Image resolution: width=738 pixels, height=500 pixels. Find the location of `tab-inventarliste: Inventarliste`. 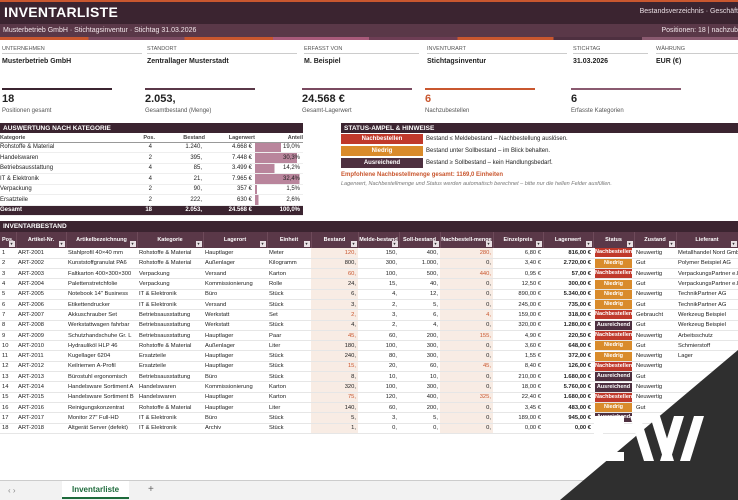

tab-inventarliste: Inventarliste is located at coordinates (96, 490).